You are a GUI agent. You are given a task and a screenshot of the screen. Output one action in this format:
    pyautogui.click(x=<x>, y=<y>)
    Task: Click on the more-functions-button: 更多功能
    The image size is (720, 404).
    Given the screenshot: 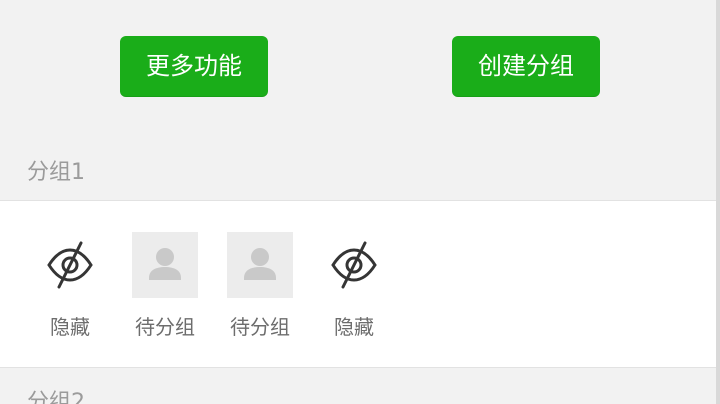 What is the action you would take?
    pyautogui.click(x=194, y=66)
    